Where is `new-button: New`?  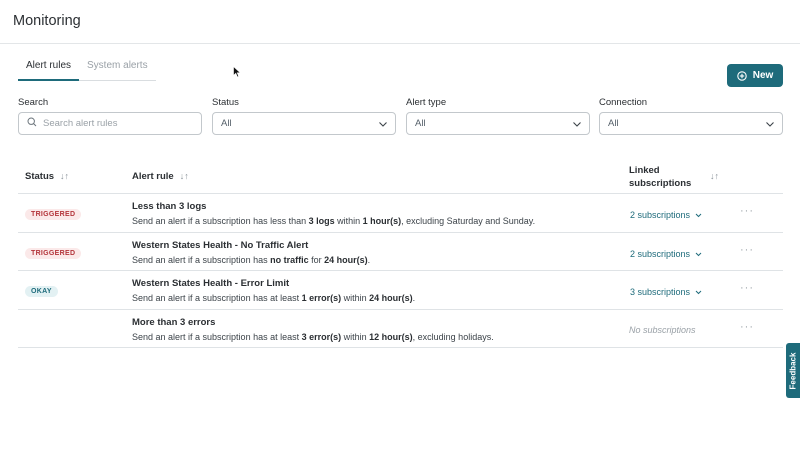
new-button: New is located at coordinates (755, 75).